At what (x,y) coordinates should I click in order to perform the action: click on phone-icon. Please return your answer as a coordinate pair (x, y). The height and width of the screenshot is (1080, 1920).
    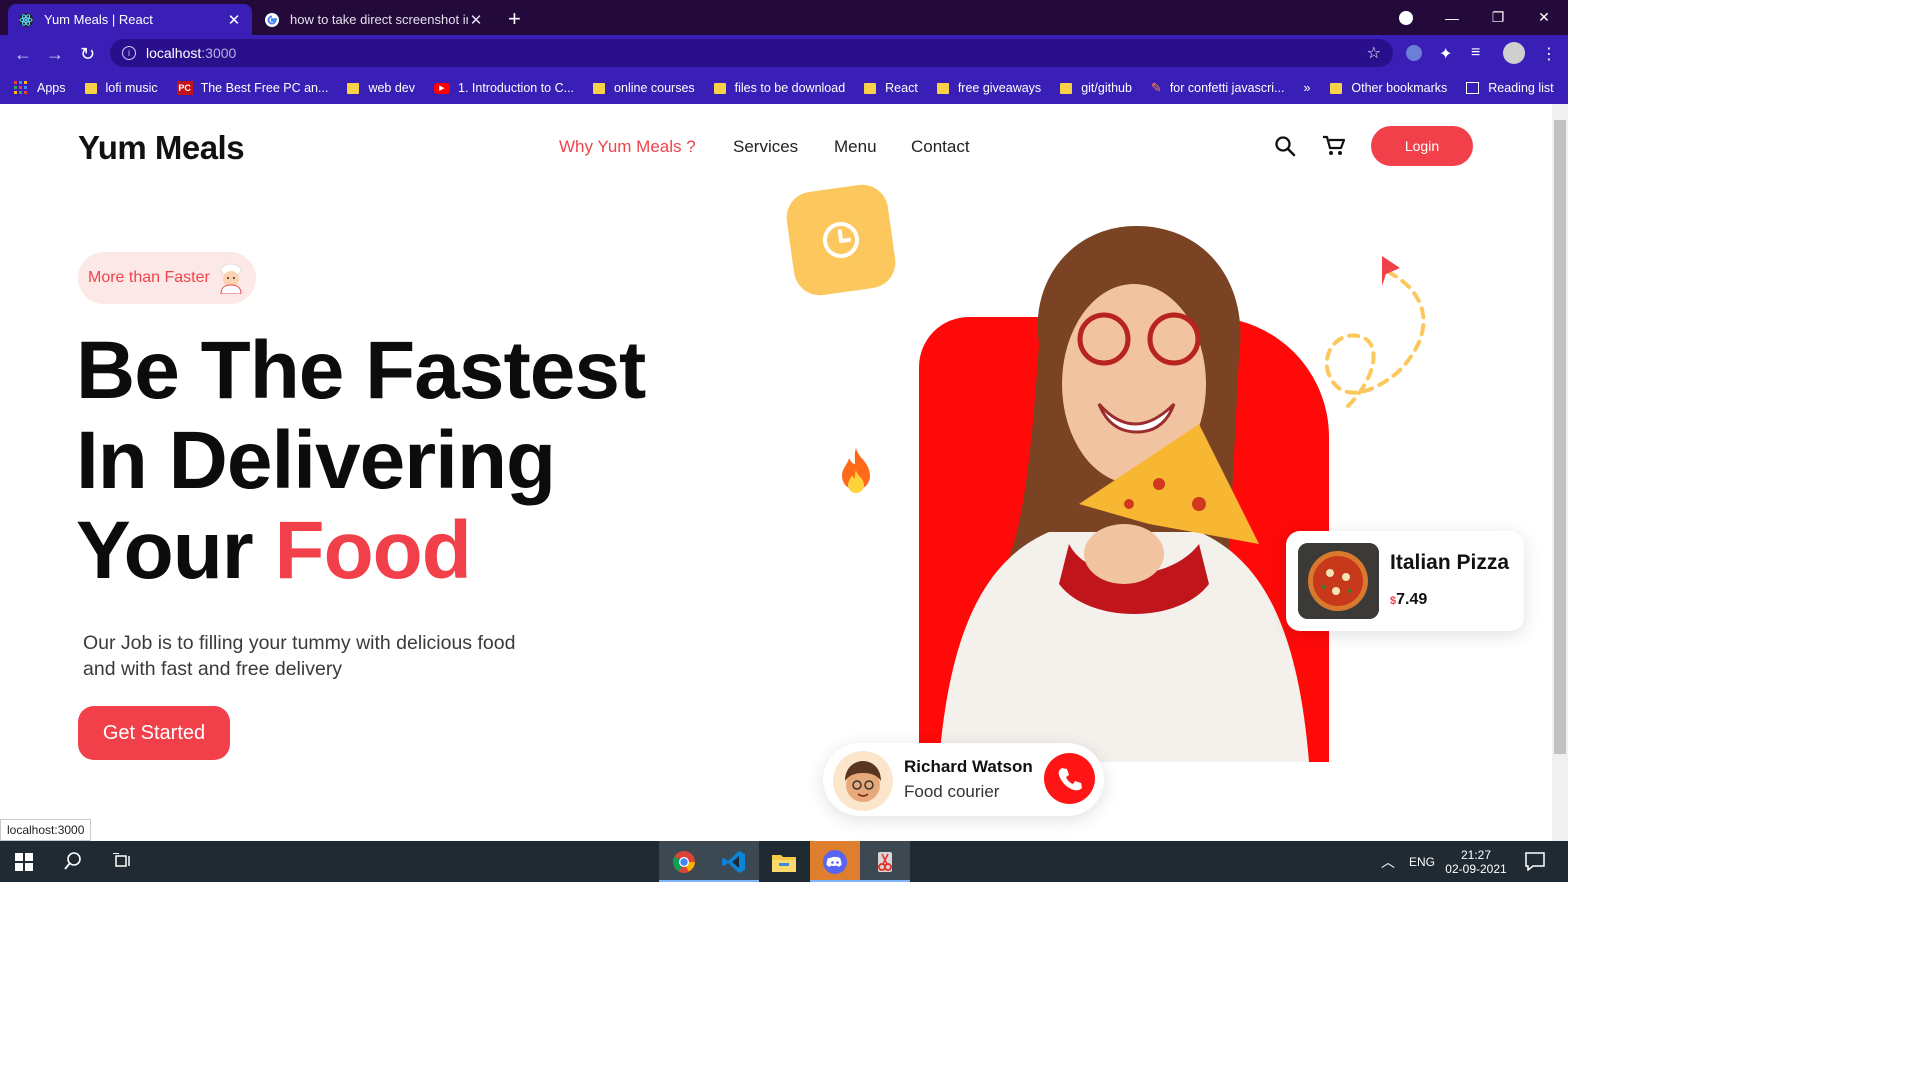
    Looking at the image, I should click on (1070, 778).